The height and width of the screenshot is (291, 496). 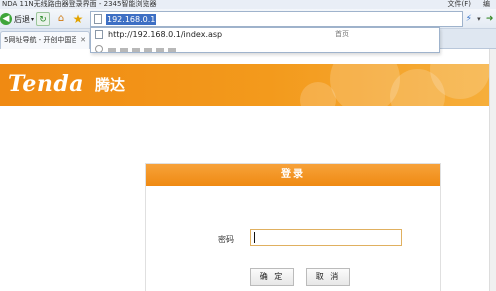 I want to click on login-title: 登录, so click(x=293, y=174).